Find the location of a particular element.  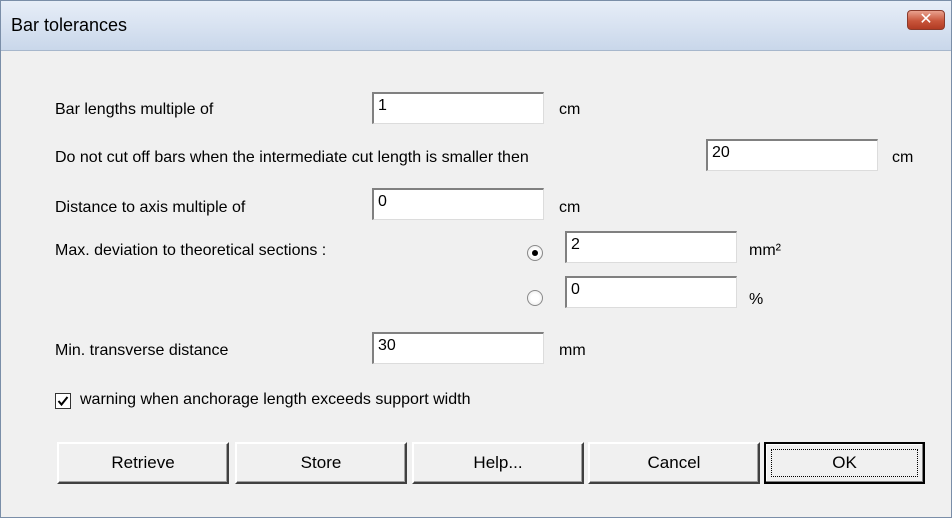

warning-checkbox is located at coordinates (63, 401).